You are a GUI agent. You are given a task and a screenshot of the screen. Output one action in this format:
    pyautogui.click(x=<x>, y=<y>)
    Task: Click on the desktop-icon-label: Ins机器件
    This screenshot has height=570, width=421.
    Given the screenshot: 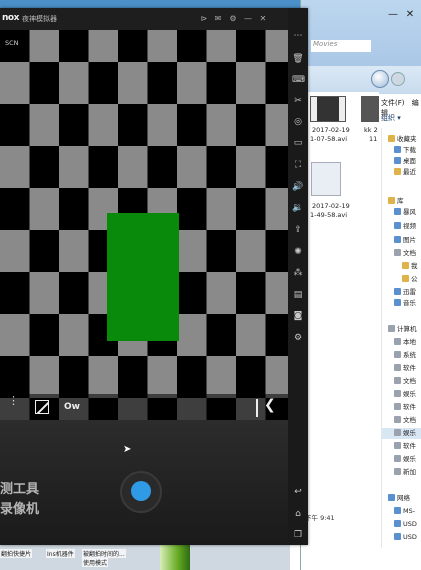 What is the action you would take?
    pyautogui.click(x=60, y=553)
    